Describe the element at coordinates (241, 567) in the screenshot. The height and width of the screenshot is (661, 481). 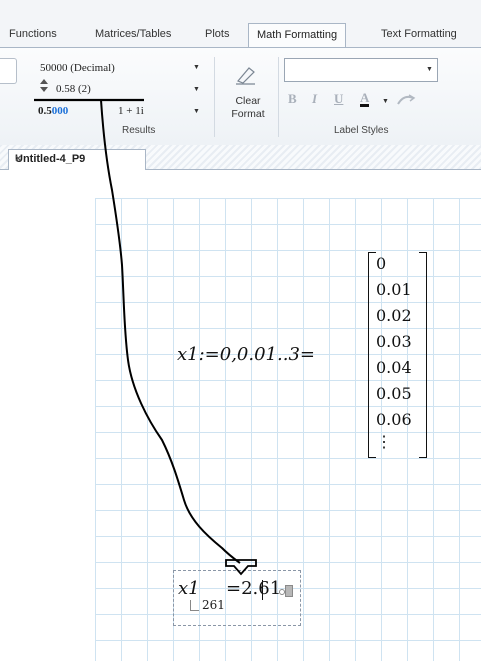
I see `annotation-arrowhead` at that location.